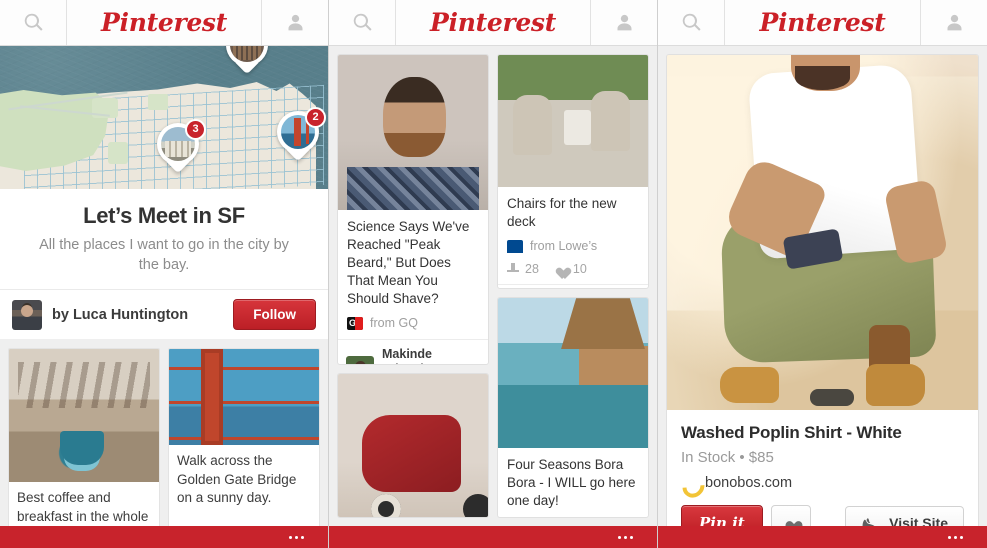  What do you see at coordinates (579, 269) in the screenshot?
I see `like-count: 10` at bounding box center [579, 269].